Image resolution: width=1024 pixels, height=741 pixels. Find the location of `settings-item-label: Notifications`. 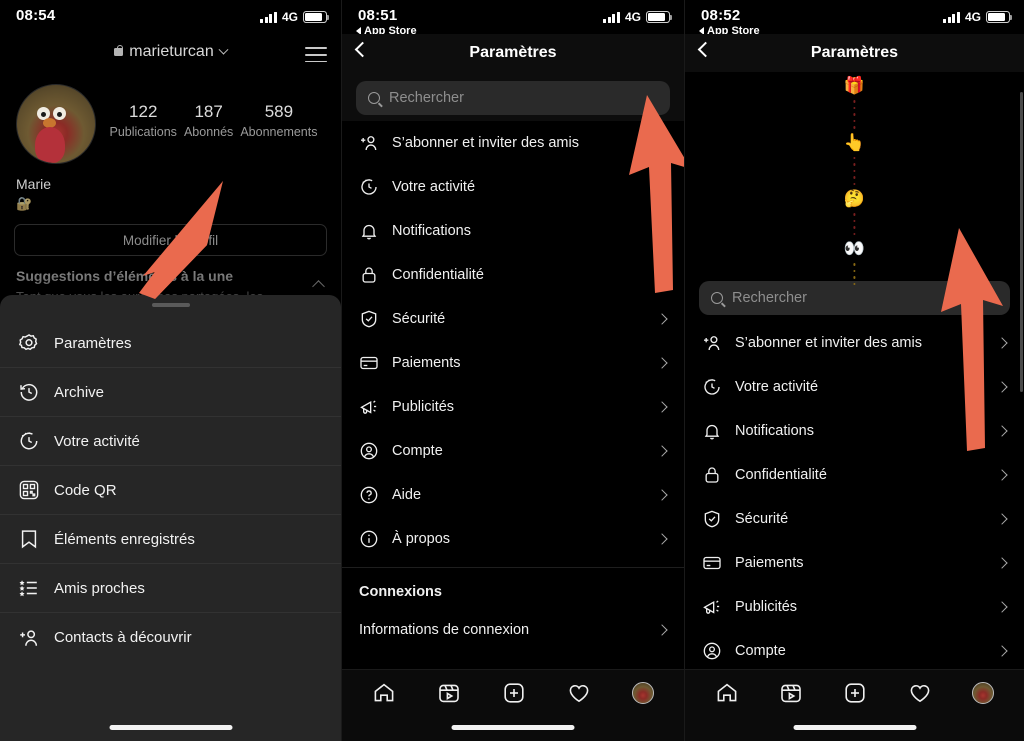

settings-item-label: Notifications is located at coordinates (774, 431).